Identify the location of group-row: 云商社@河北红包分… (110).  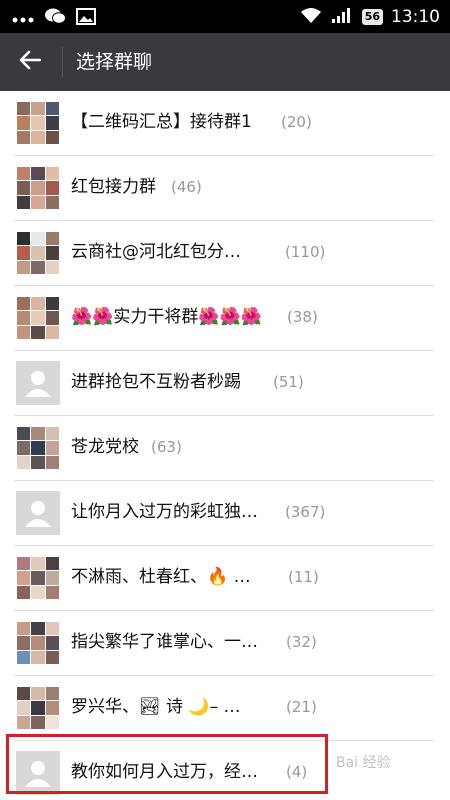
(225, 253).